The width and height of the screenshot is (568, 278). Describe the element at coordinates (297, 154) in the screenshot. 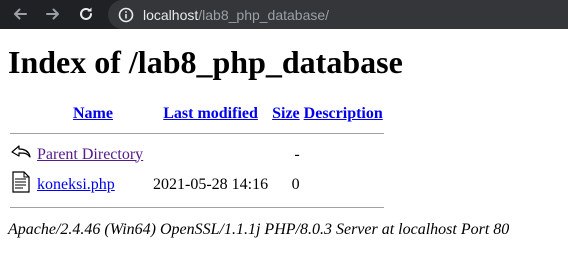

I see `size-cell: -` at that location.